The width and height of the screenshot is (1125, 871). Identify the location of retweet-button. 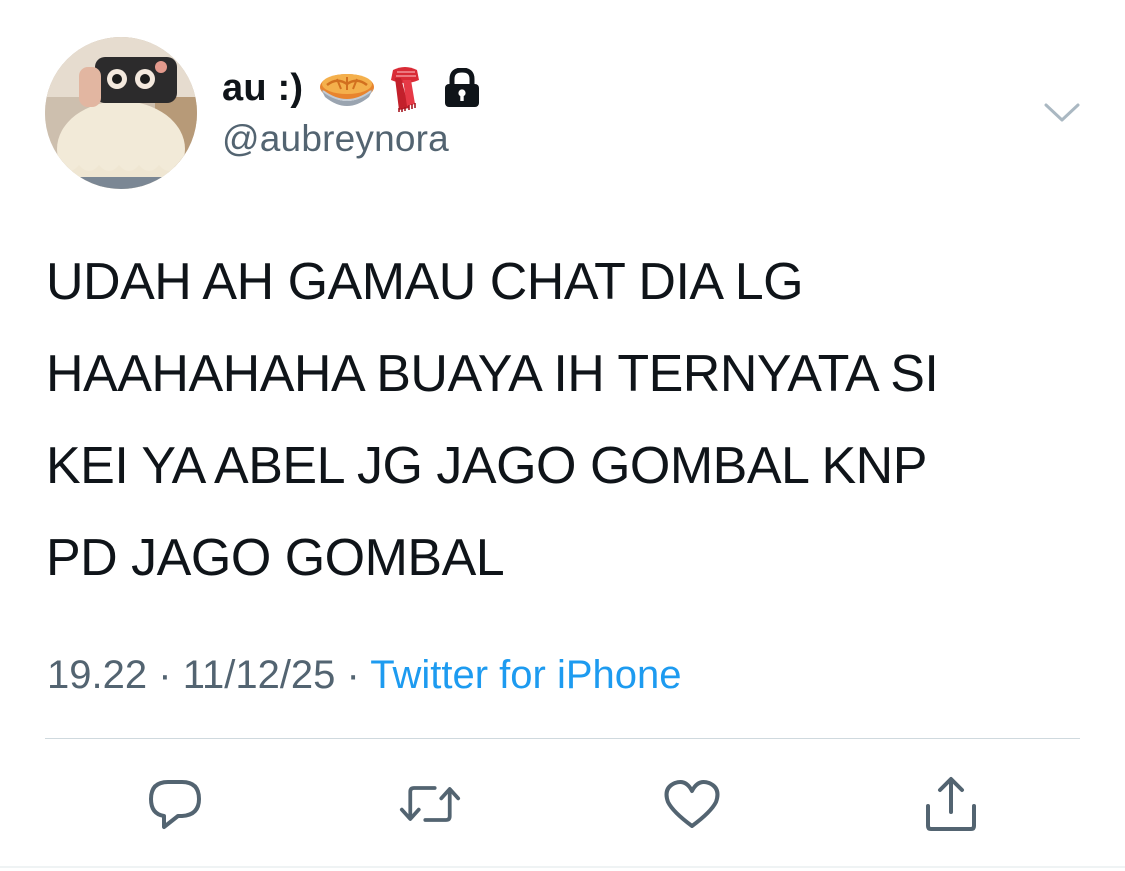
(430, 804).